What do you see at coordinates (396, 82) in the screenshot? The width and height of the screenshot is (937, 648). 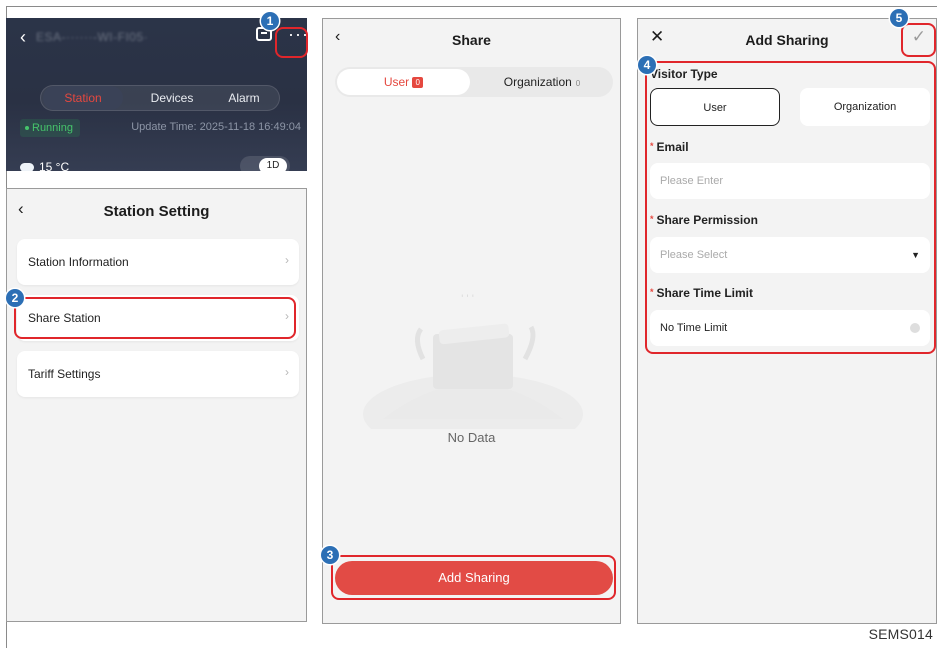 I see `tab-label: User` at bounding box center [396, 82].